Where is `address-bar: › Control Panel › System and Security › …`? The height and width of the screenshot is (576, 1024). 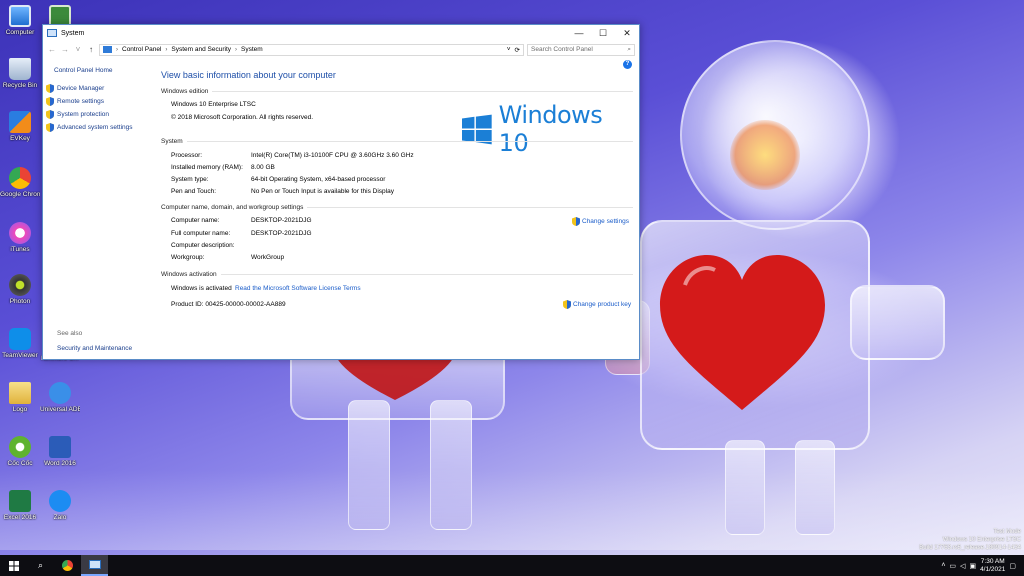
address-bar: › Control Panel › System and Security › … is located at coordinates (311, 49).